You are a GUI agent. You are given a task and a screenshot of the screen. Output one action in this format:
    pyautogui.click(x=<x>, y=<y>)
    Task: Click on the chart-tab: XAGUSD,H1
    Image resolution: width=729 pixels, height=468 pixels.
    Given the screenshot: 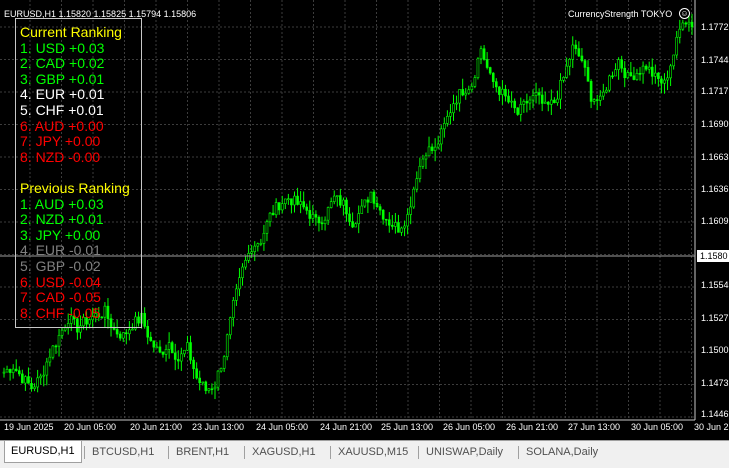 What is the action you would take?
    pyautogui.click(x=284, y=452)
    